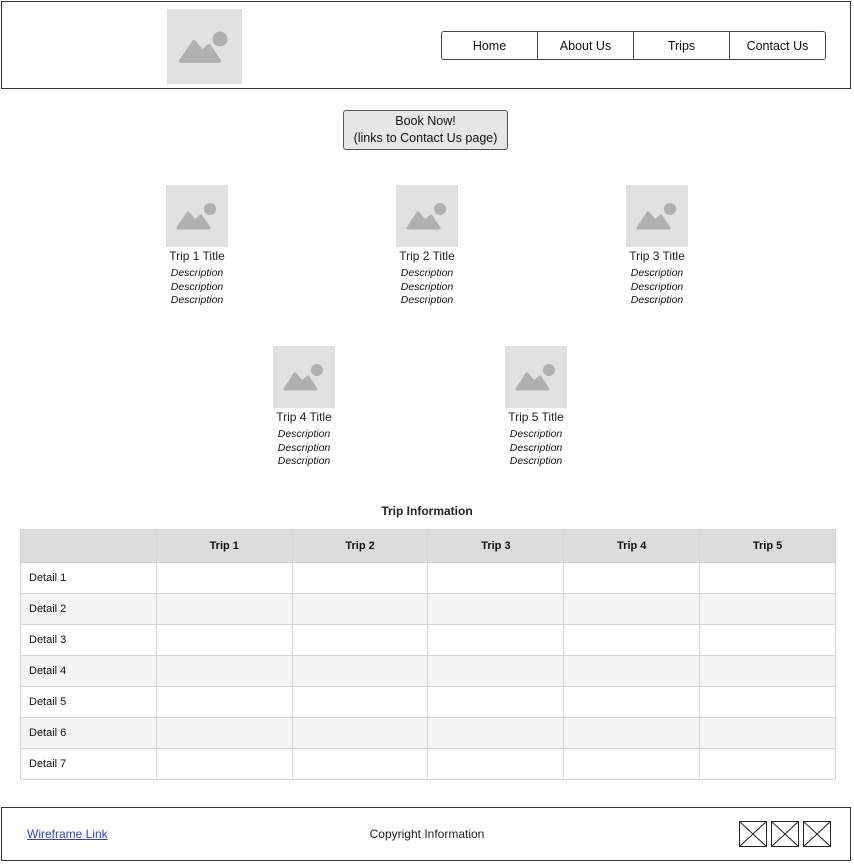 This screenshot has height=865, width=854. I want to click on table-row: Detail 6, so click(428, 733).